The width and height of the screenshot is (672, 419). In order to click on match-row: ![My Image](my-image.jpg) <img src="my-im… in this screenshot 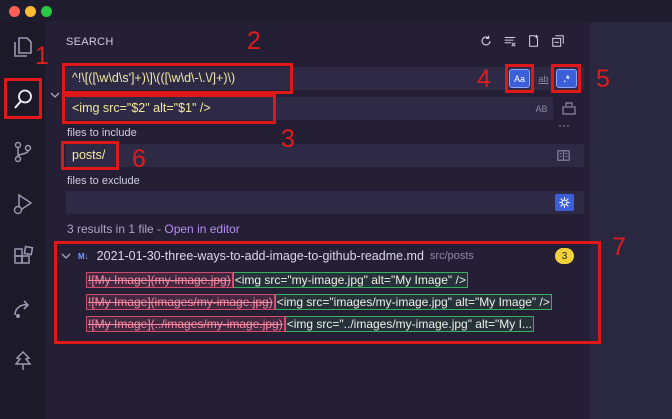, I will do `click(277, 279)`.